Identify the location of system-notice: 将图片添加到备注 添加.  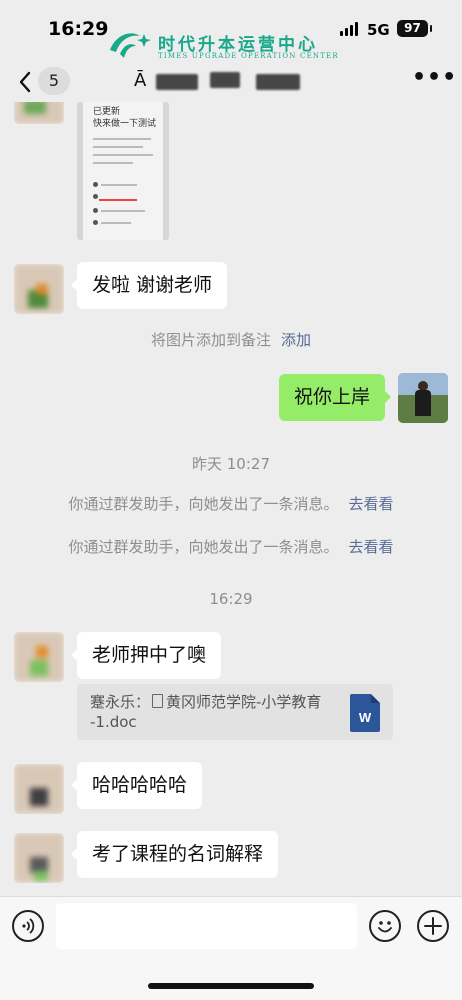
(231, 339).